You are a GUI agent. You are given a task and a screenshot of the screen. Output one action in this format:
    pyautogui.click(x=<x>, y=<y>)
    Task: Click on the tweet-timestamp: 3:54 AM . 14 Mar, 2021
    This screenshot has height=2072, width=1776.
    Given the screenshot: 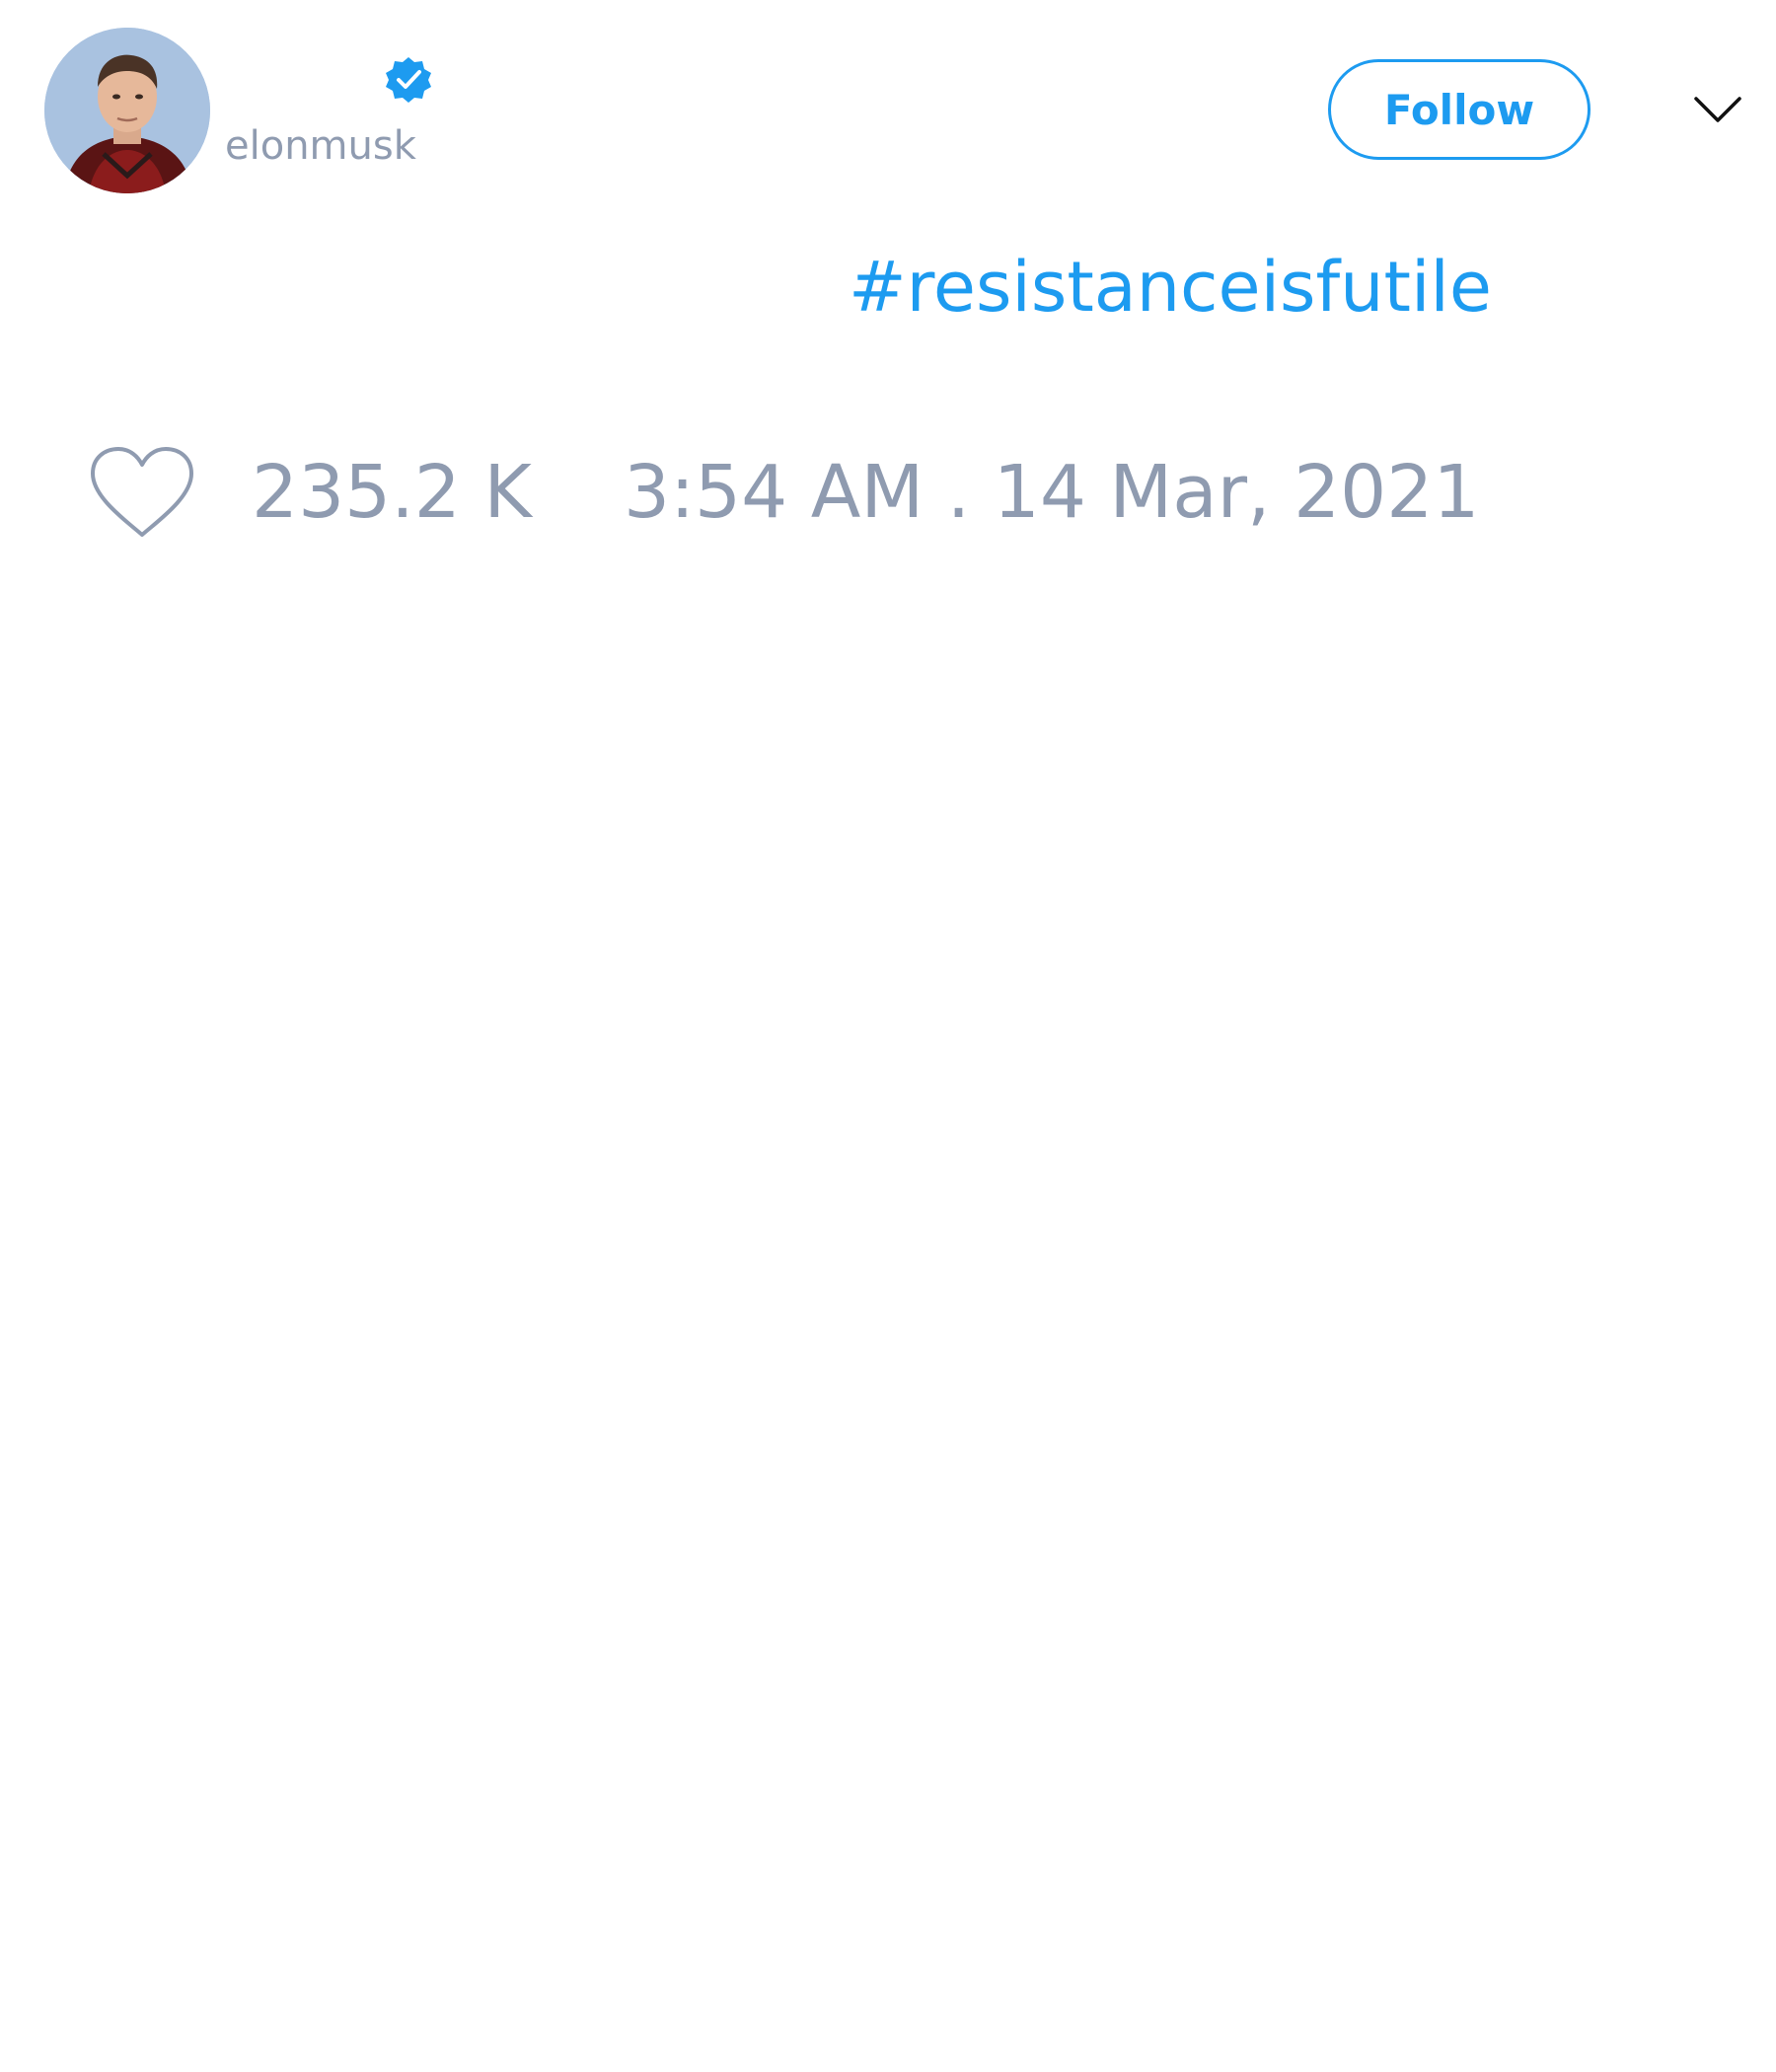 What is the action you would take?
    pyautogui.click(x=1052, y=493)
    